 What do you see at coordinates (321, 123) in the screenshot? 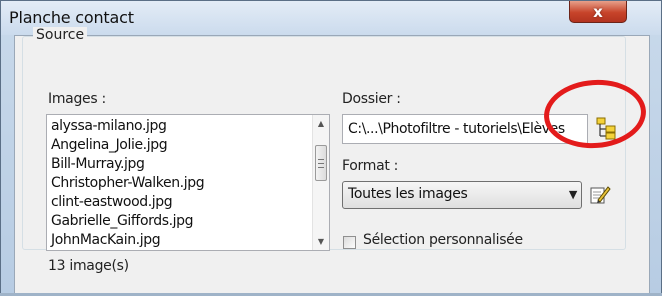
I see `scroll-up-icon: ▲` at bounding box center [321, 123].